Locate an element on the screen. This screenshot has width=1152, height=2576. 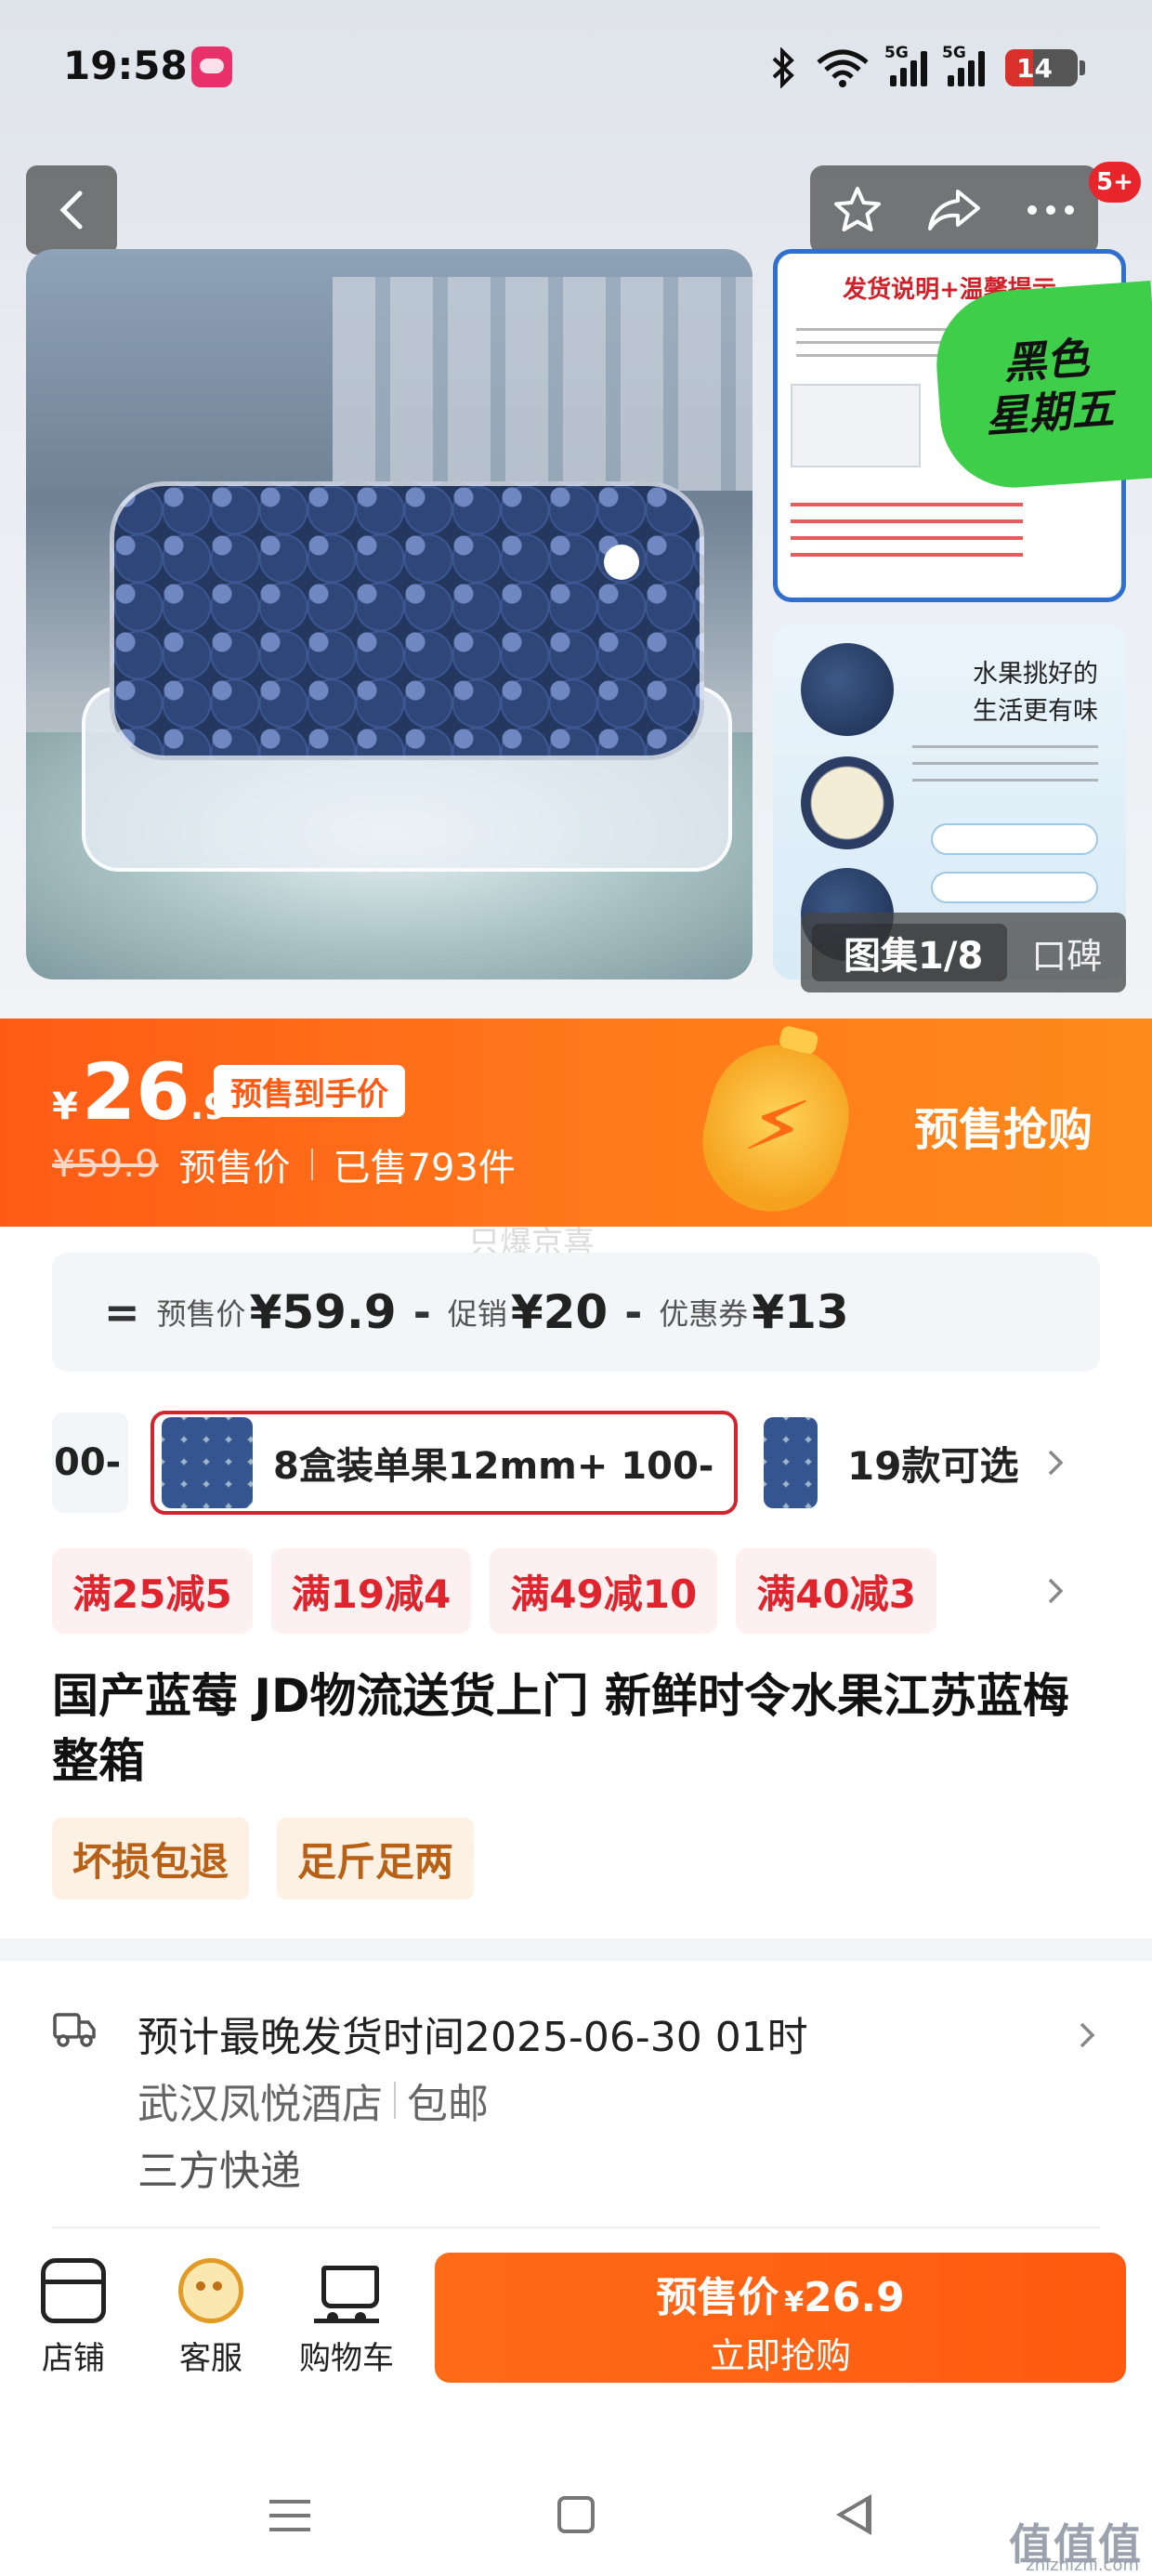
shipping-time: 预计最晚发货时间2025-06-30 01时 is located at coordinates (472, 2037).